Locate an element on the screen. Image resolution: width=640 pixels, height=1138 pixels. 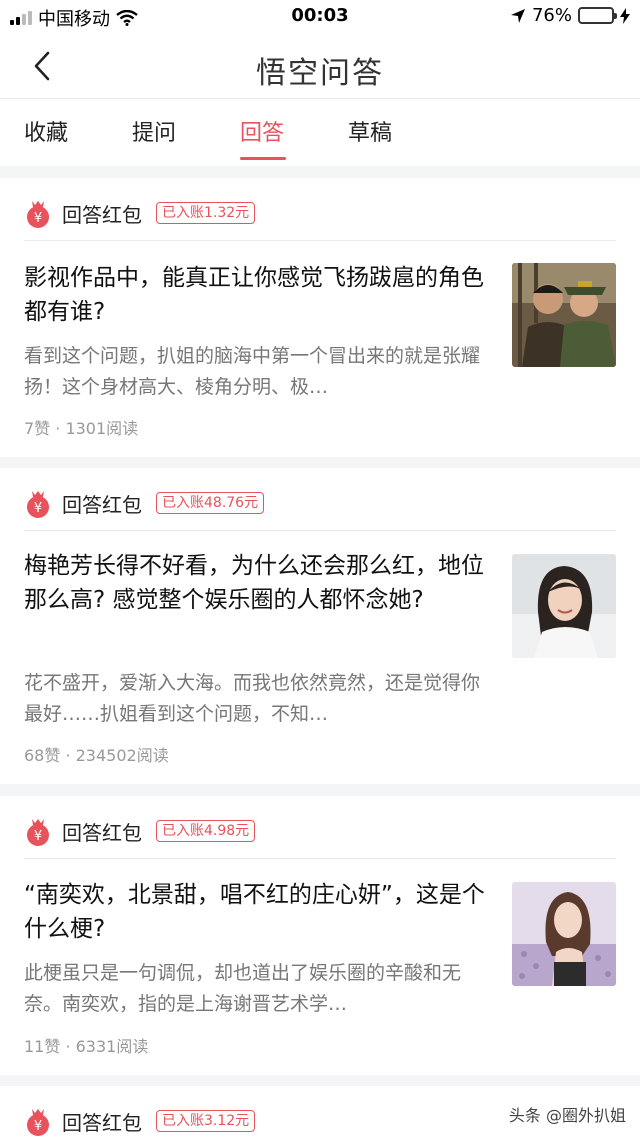
status-bar: 中国移动 00:03 76% is located at coordinates (320, 17).